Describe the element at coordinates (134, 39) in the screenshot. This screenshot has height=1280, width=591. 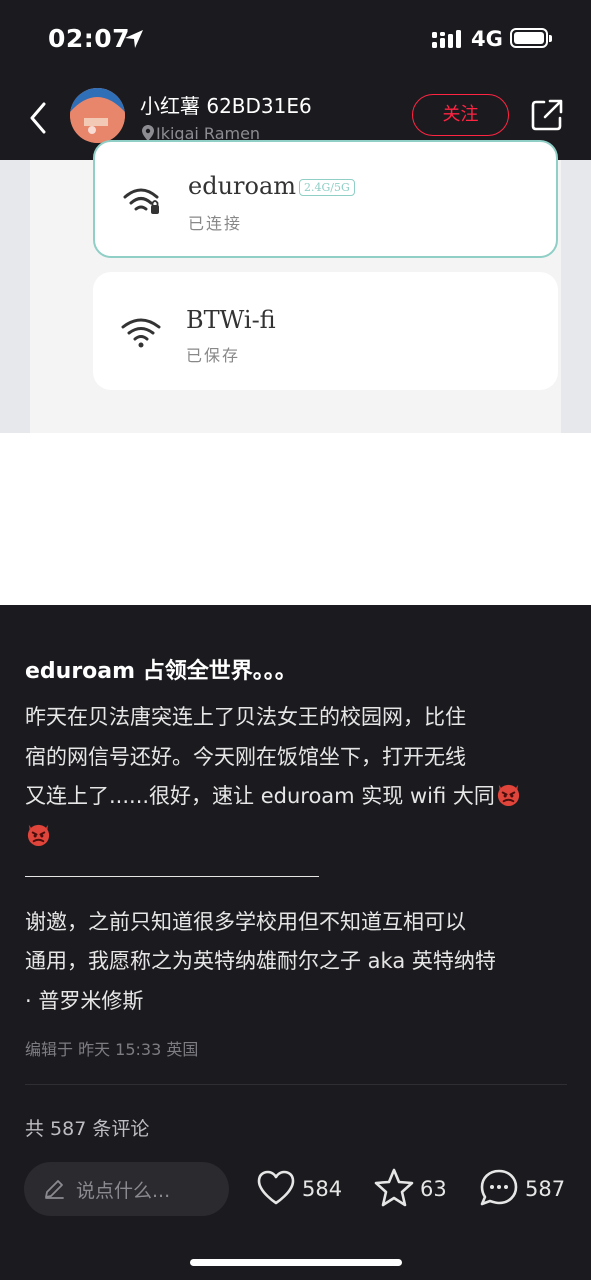
I see `location-arrow-icon` at that location.